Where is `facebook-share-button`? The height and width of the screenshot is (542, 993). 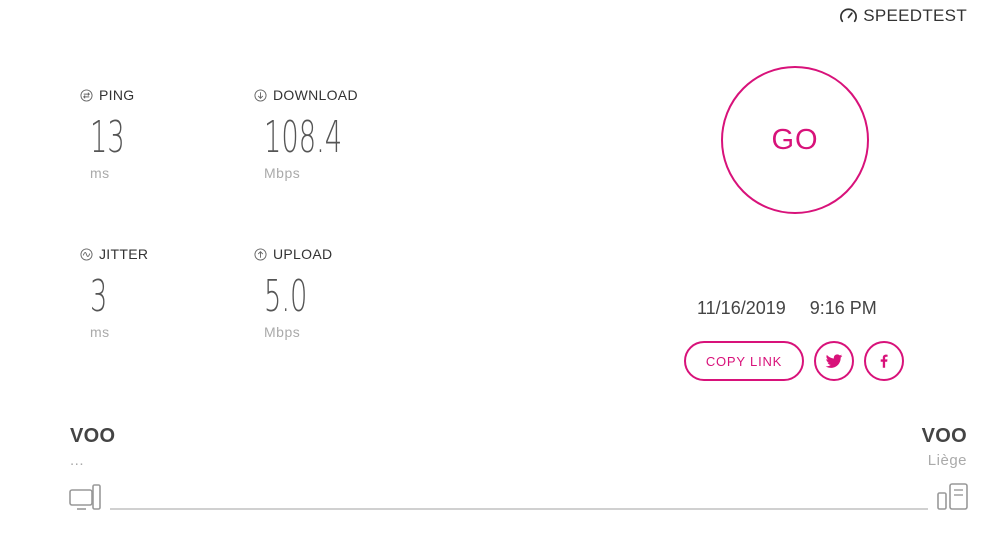
facebook-share-button is located at coordinates (884, 361).